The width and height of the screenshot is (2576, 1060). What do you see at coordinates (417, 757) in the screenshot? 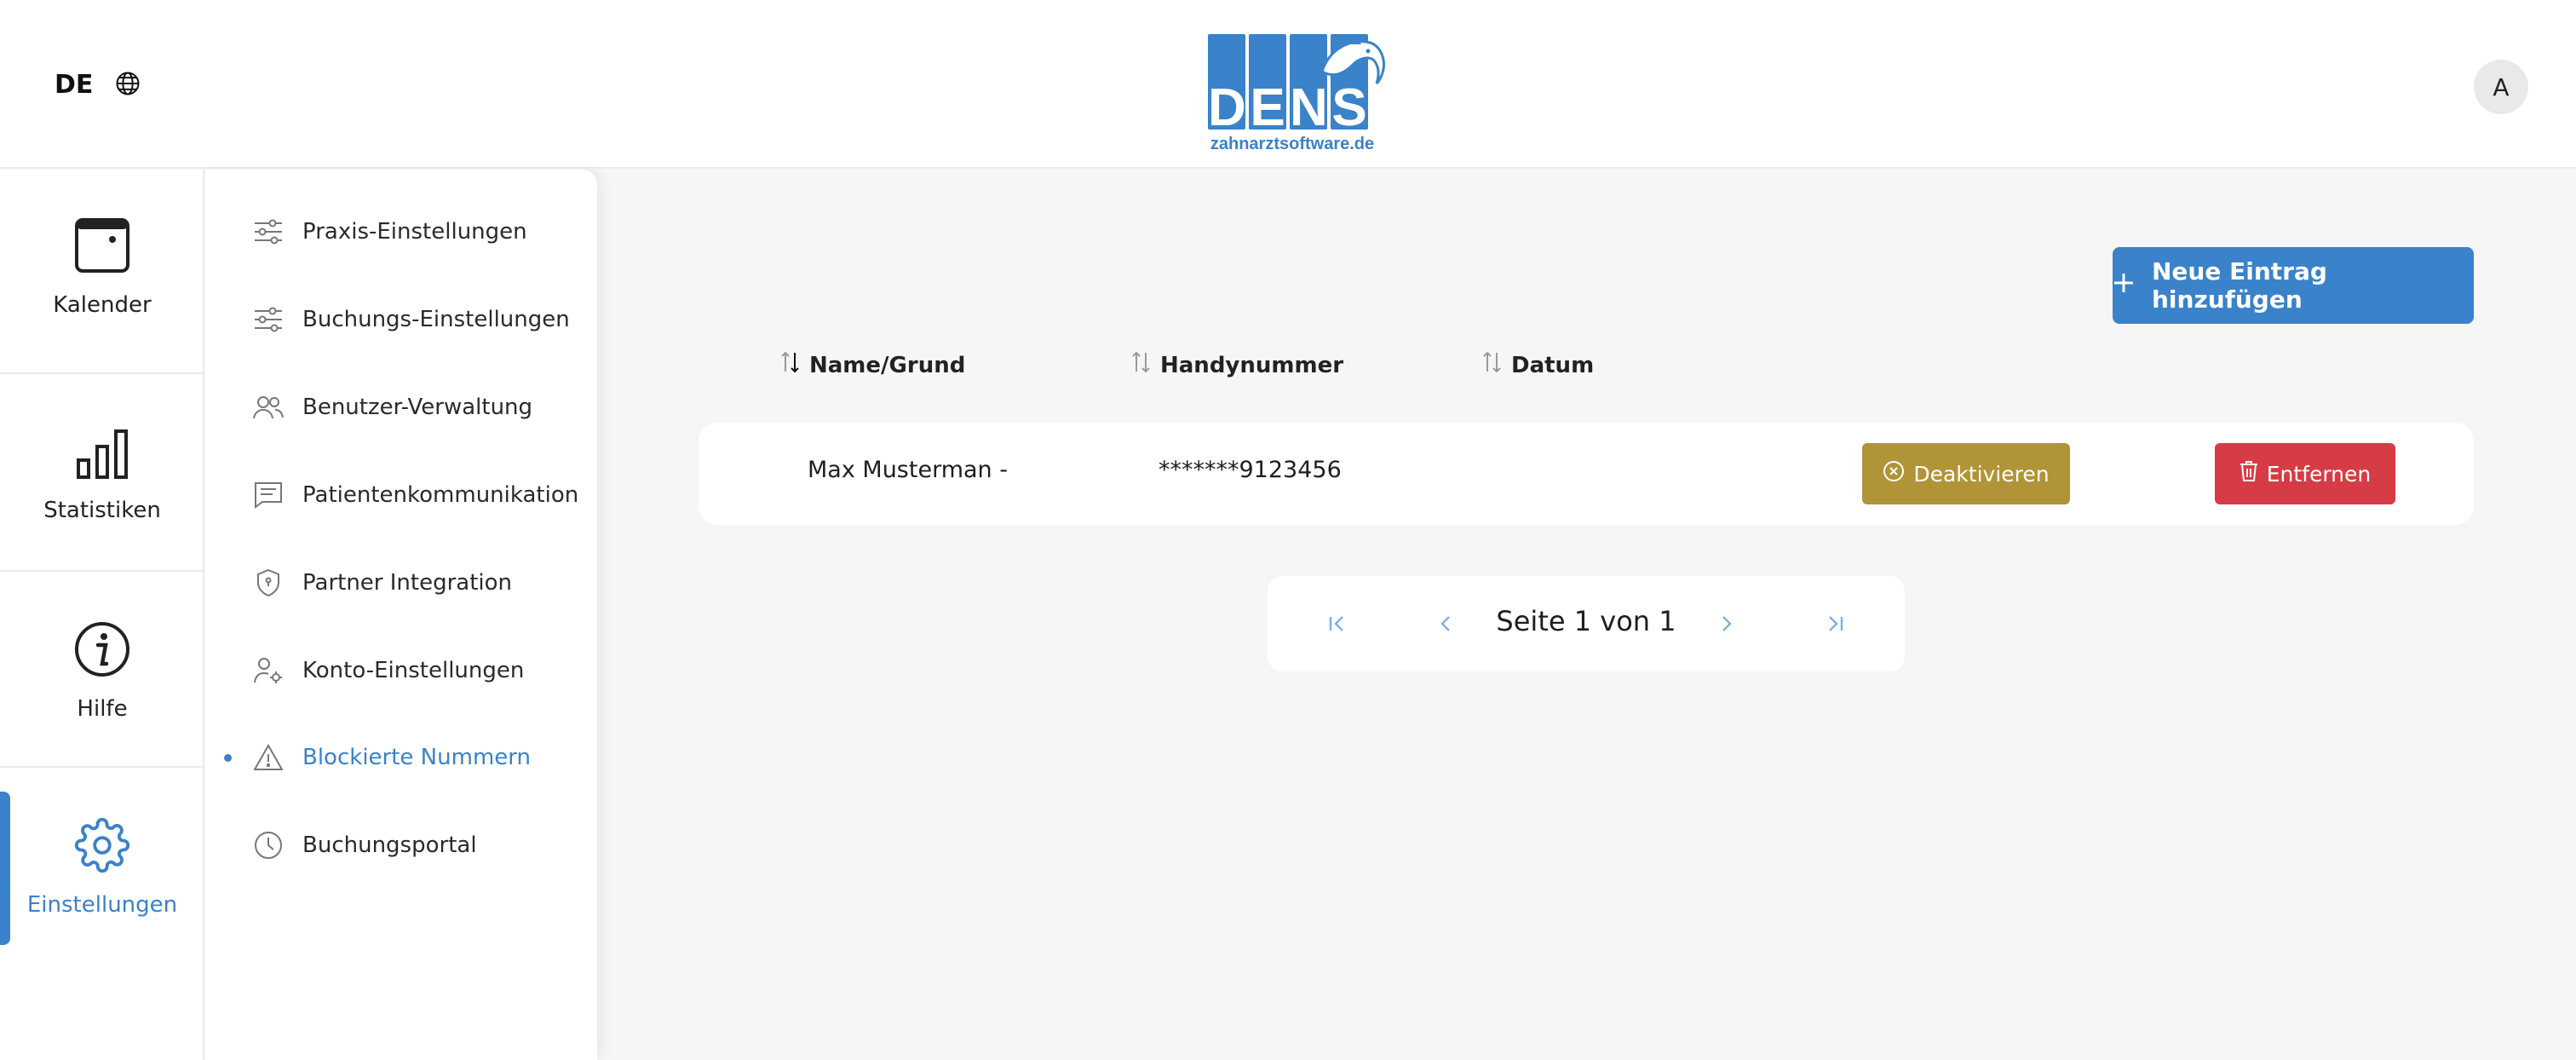
I see `submenu-label: Blockierte Nummern` at bounding box center [417, 757].